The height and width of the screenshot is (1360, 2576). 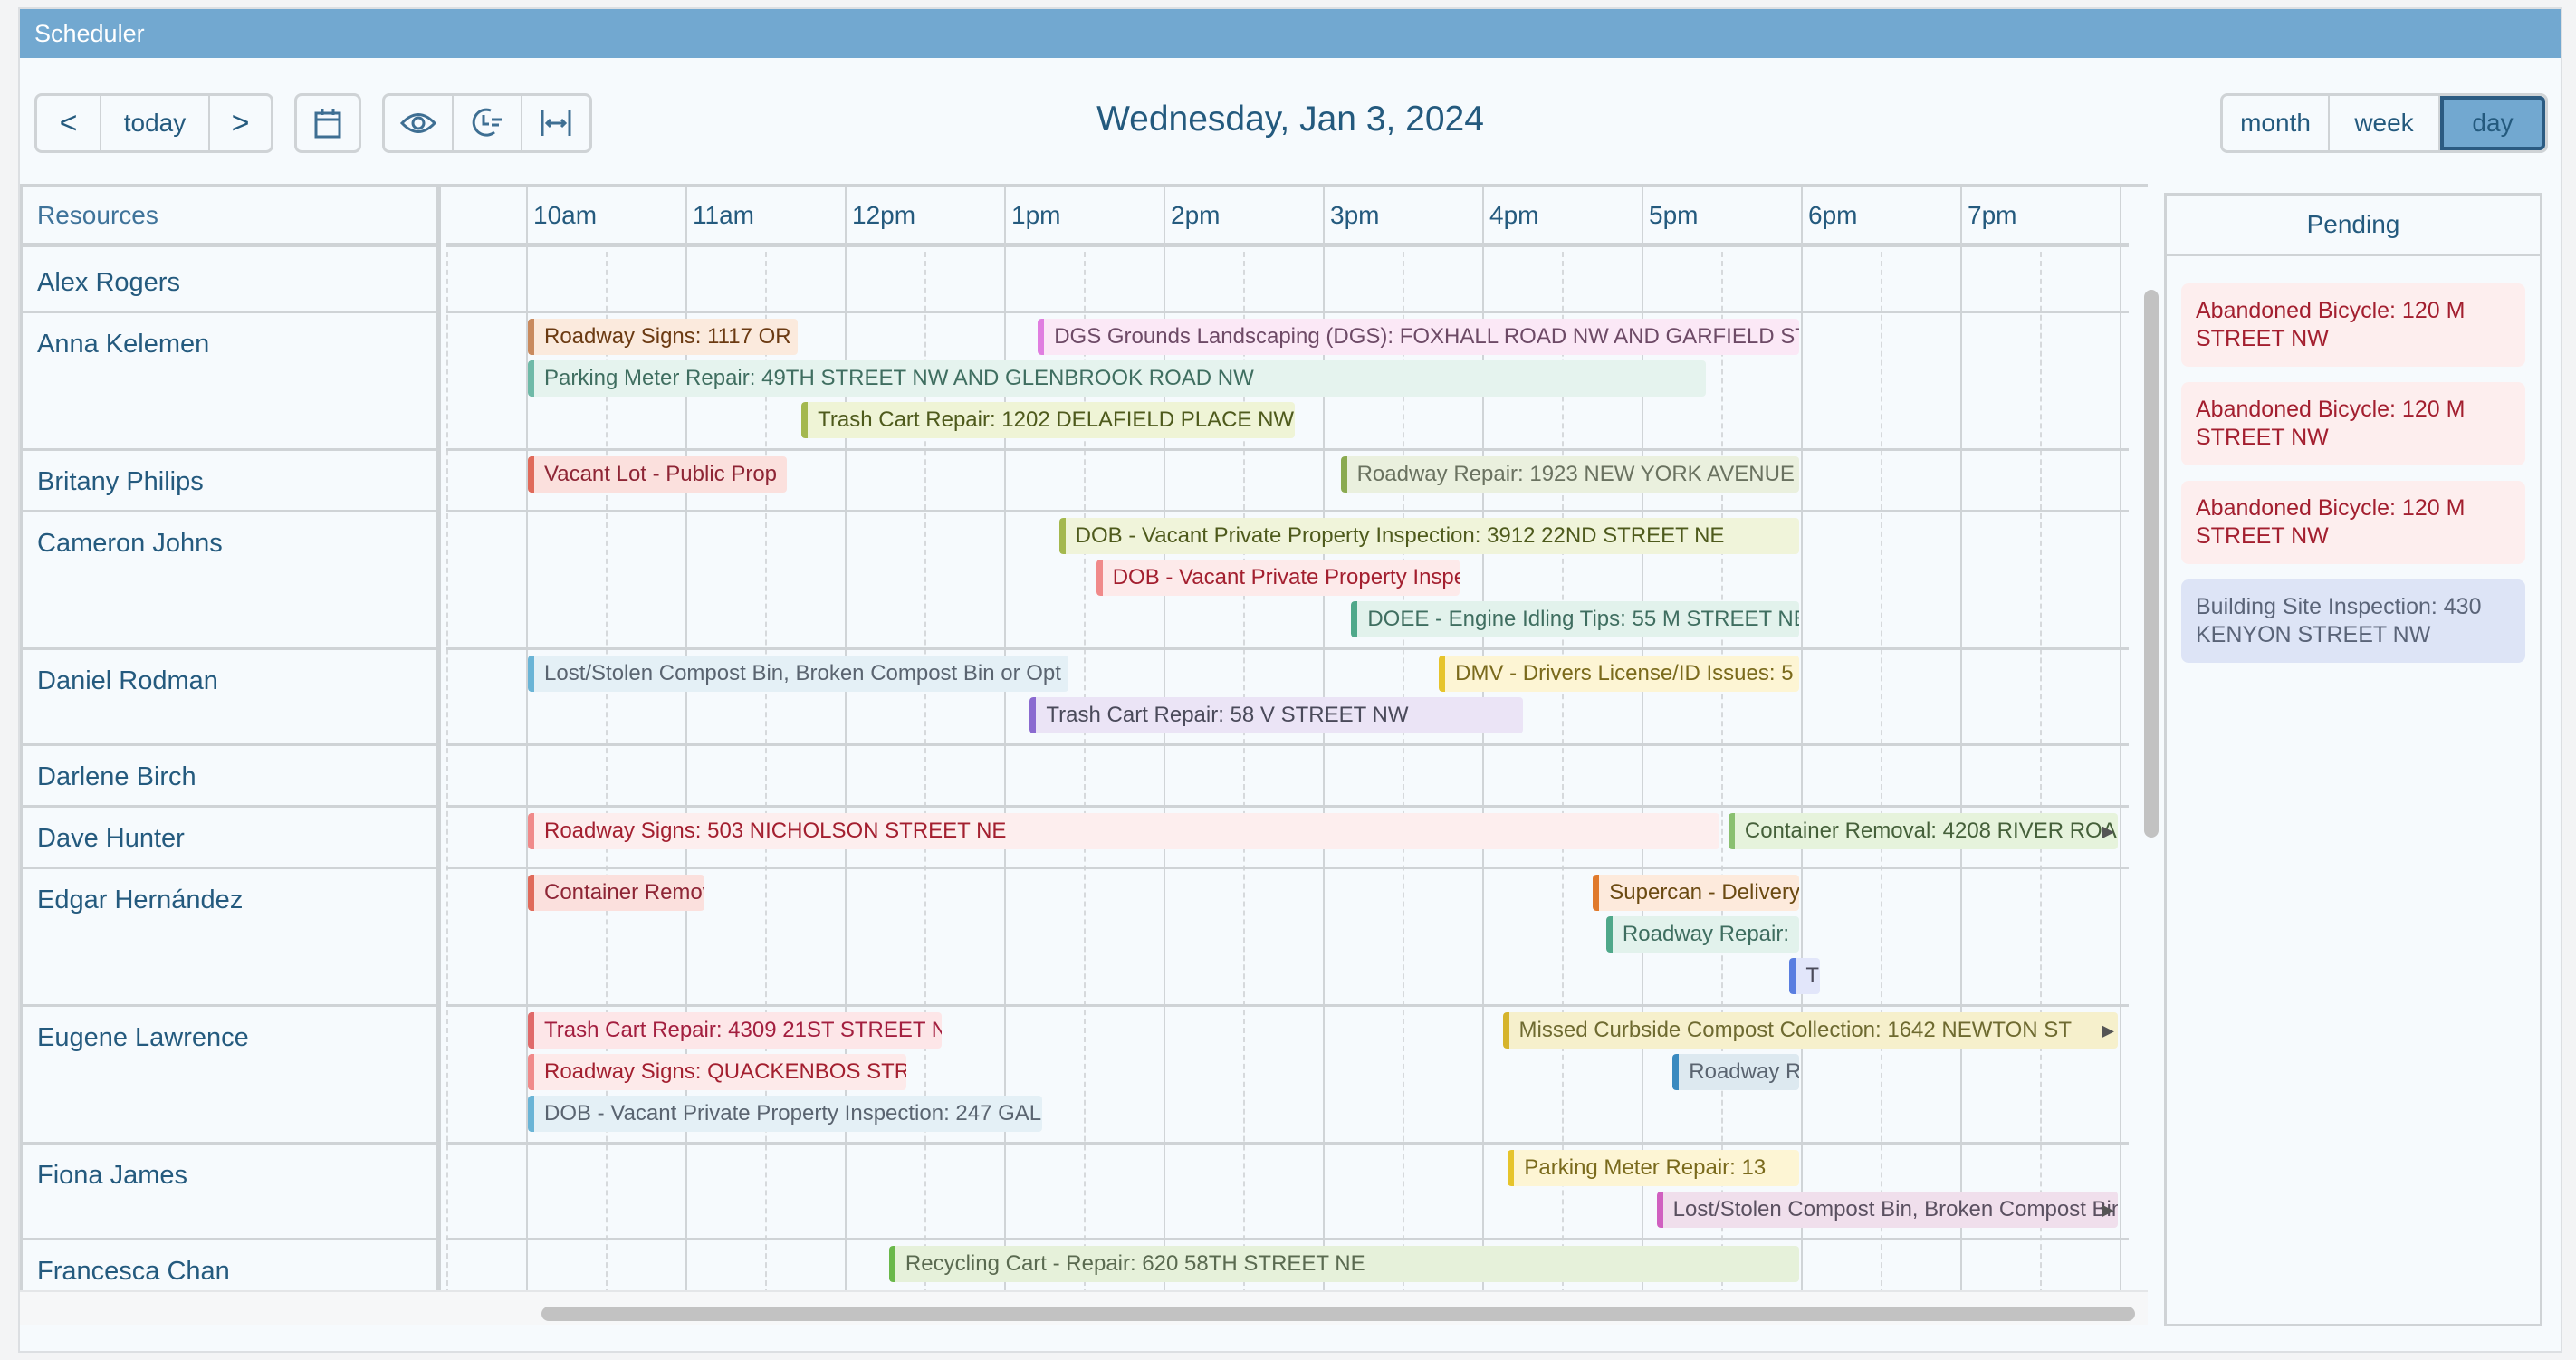 What do you see at coordinates (229, 581) in the screenshot?
I see `resource-row: Cameron Johns` at bounding box center [229, 581].